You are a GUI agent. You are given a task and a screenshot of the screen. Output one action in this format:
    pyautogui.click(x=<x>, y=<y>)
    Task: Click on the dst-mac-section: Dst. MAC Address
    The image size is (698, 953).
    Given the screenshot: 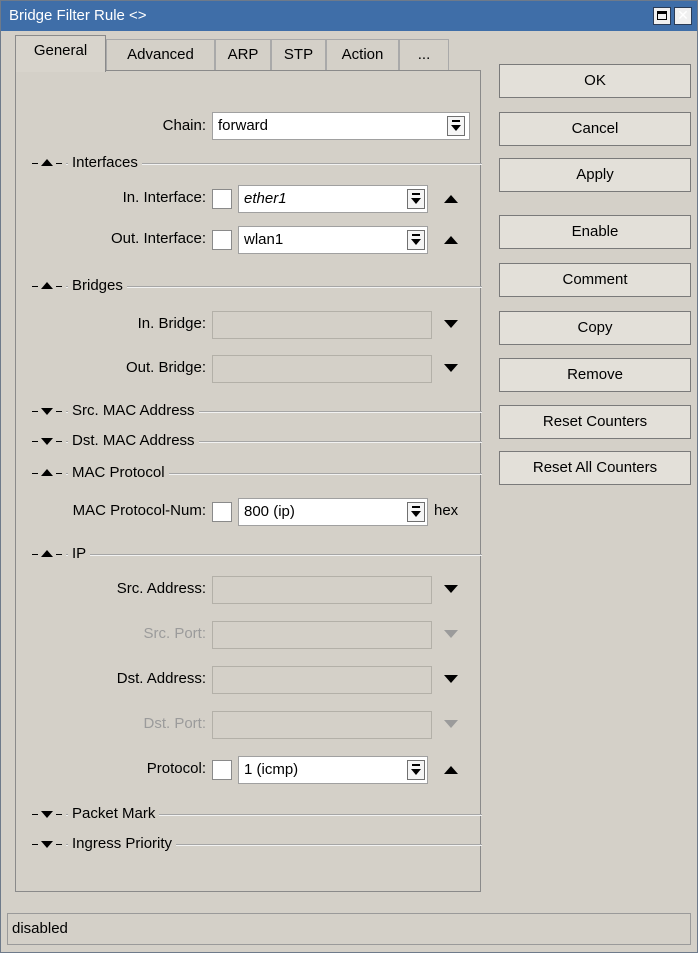 What is the action you would take?
    pyautogui.click(x=257, y=441)
    